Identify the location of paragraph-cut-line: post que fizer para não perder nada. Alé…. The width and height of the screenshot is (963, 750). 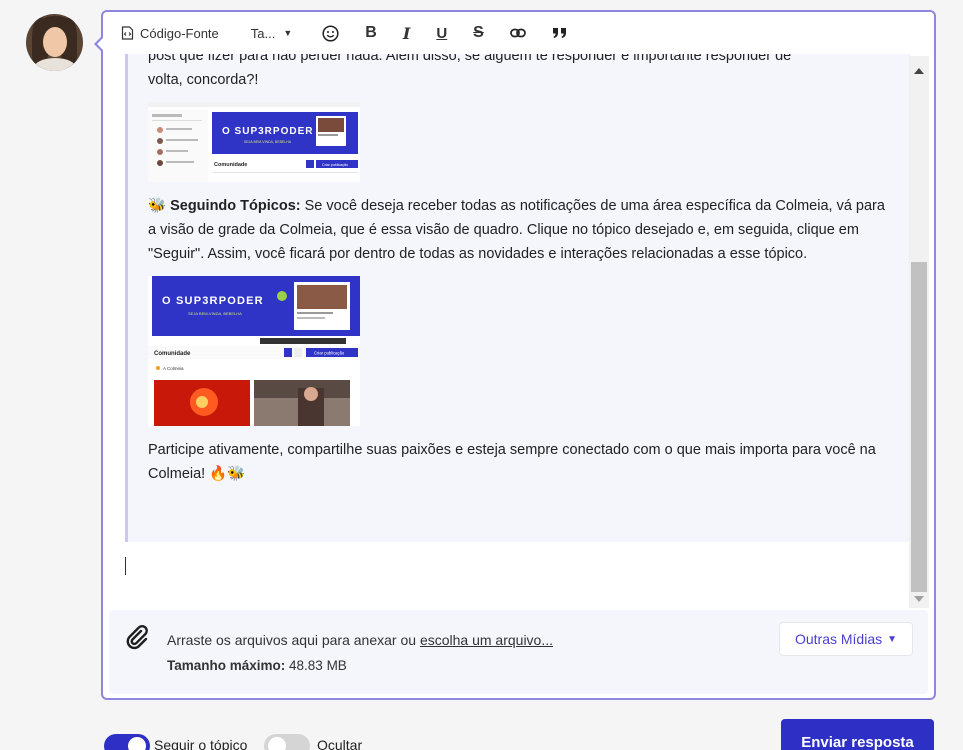
(470, 59).